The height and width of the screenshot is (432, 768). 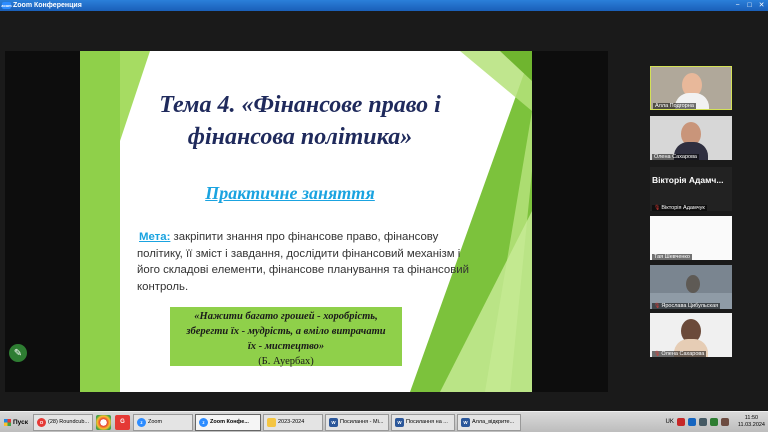 I want to click on volume-icon, so click(x=702, y=422).